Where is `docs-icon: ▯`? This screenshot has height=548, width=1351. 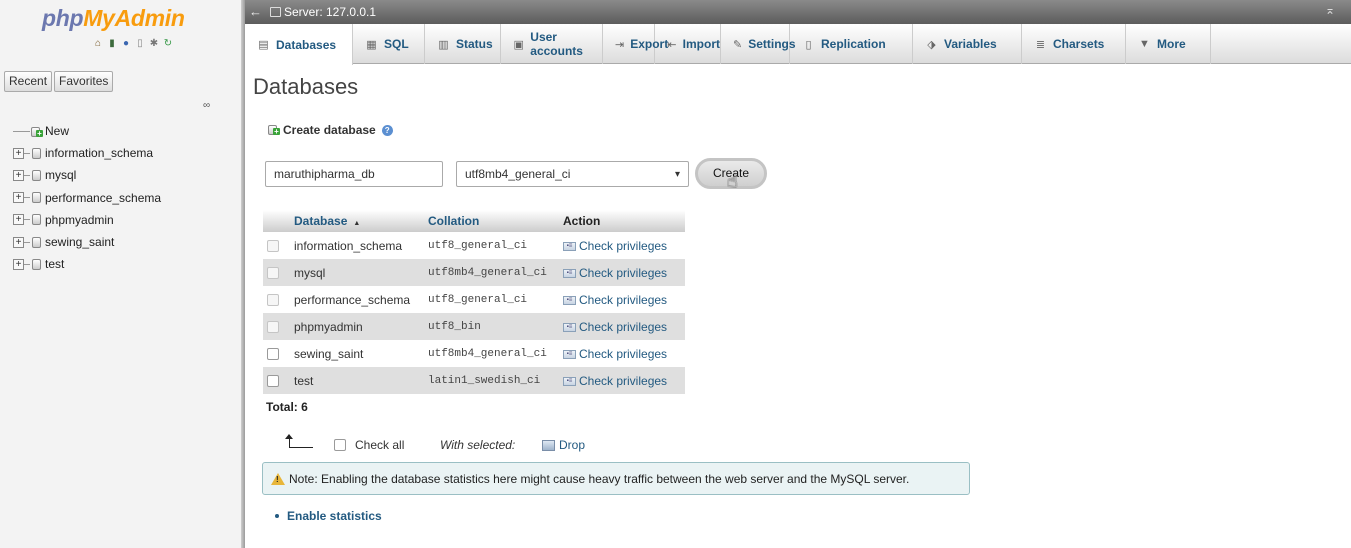 docs-icon: ▯ is located at coordinates (140, 43).